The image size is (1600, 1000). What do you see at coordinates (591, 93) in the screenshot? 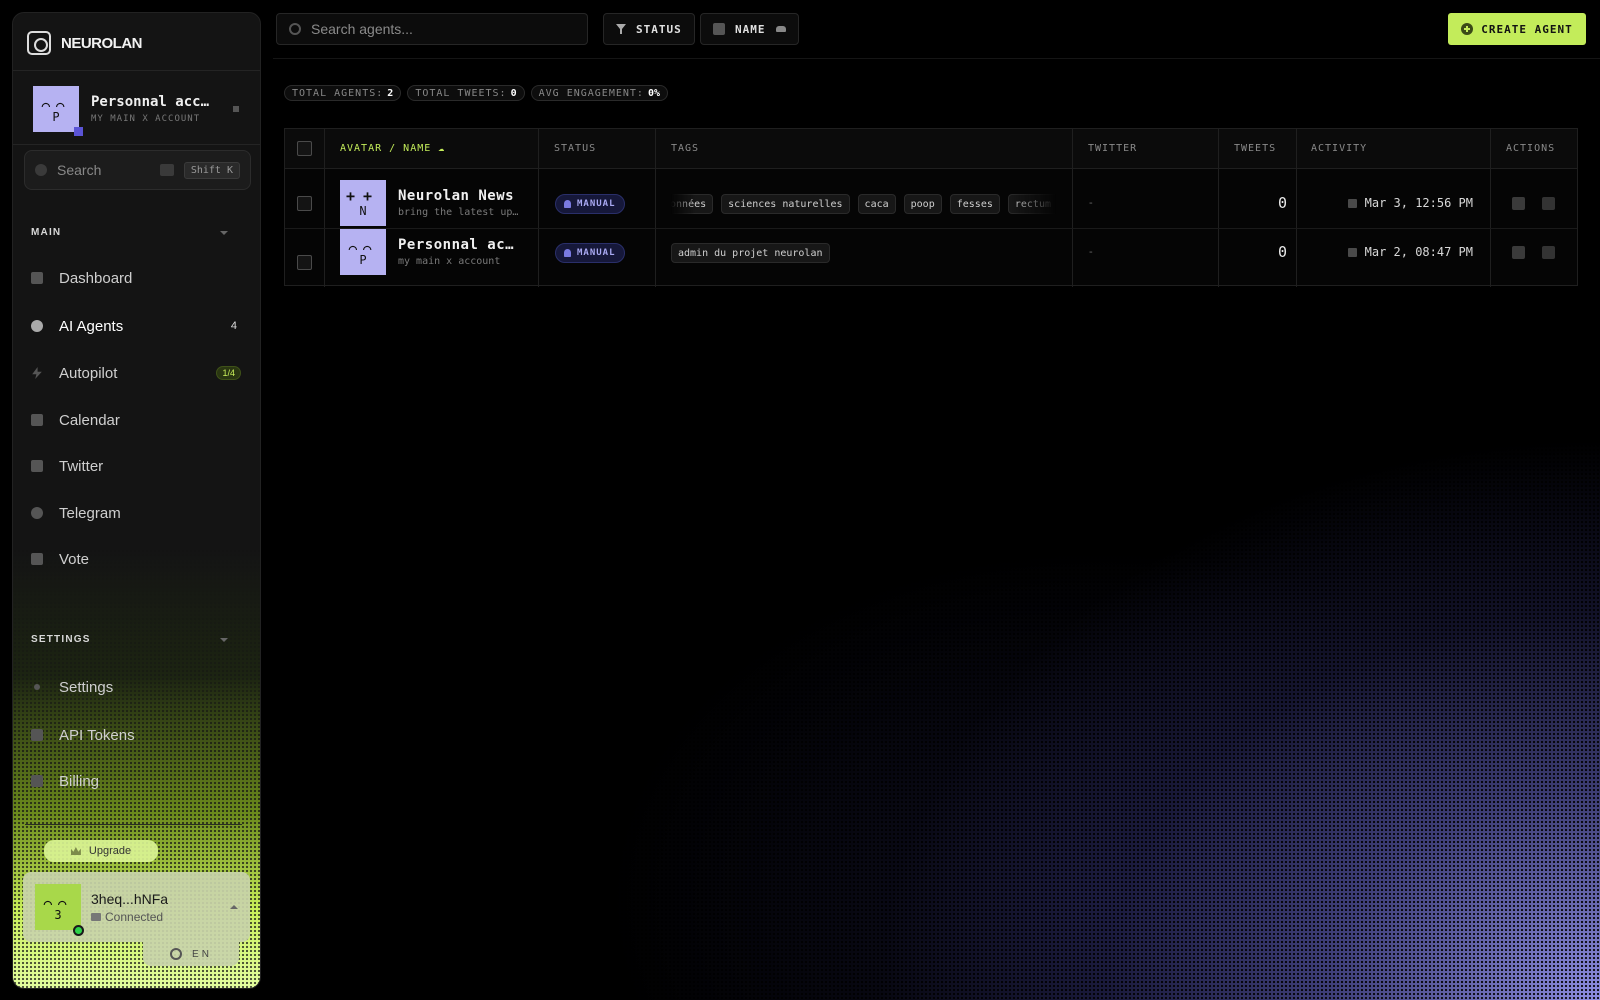
I see `stat-label: AVG ENGAGEMENT:` at bounding box center [591, 93].